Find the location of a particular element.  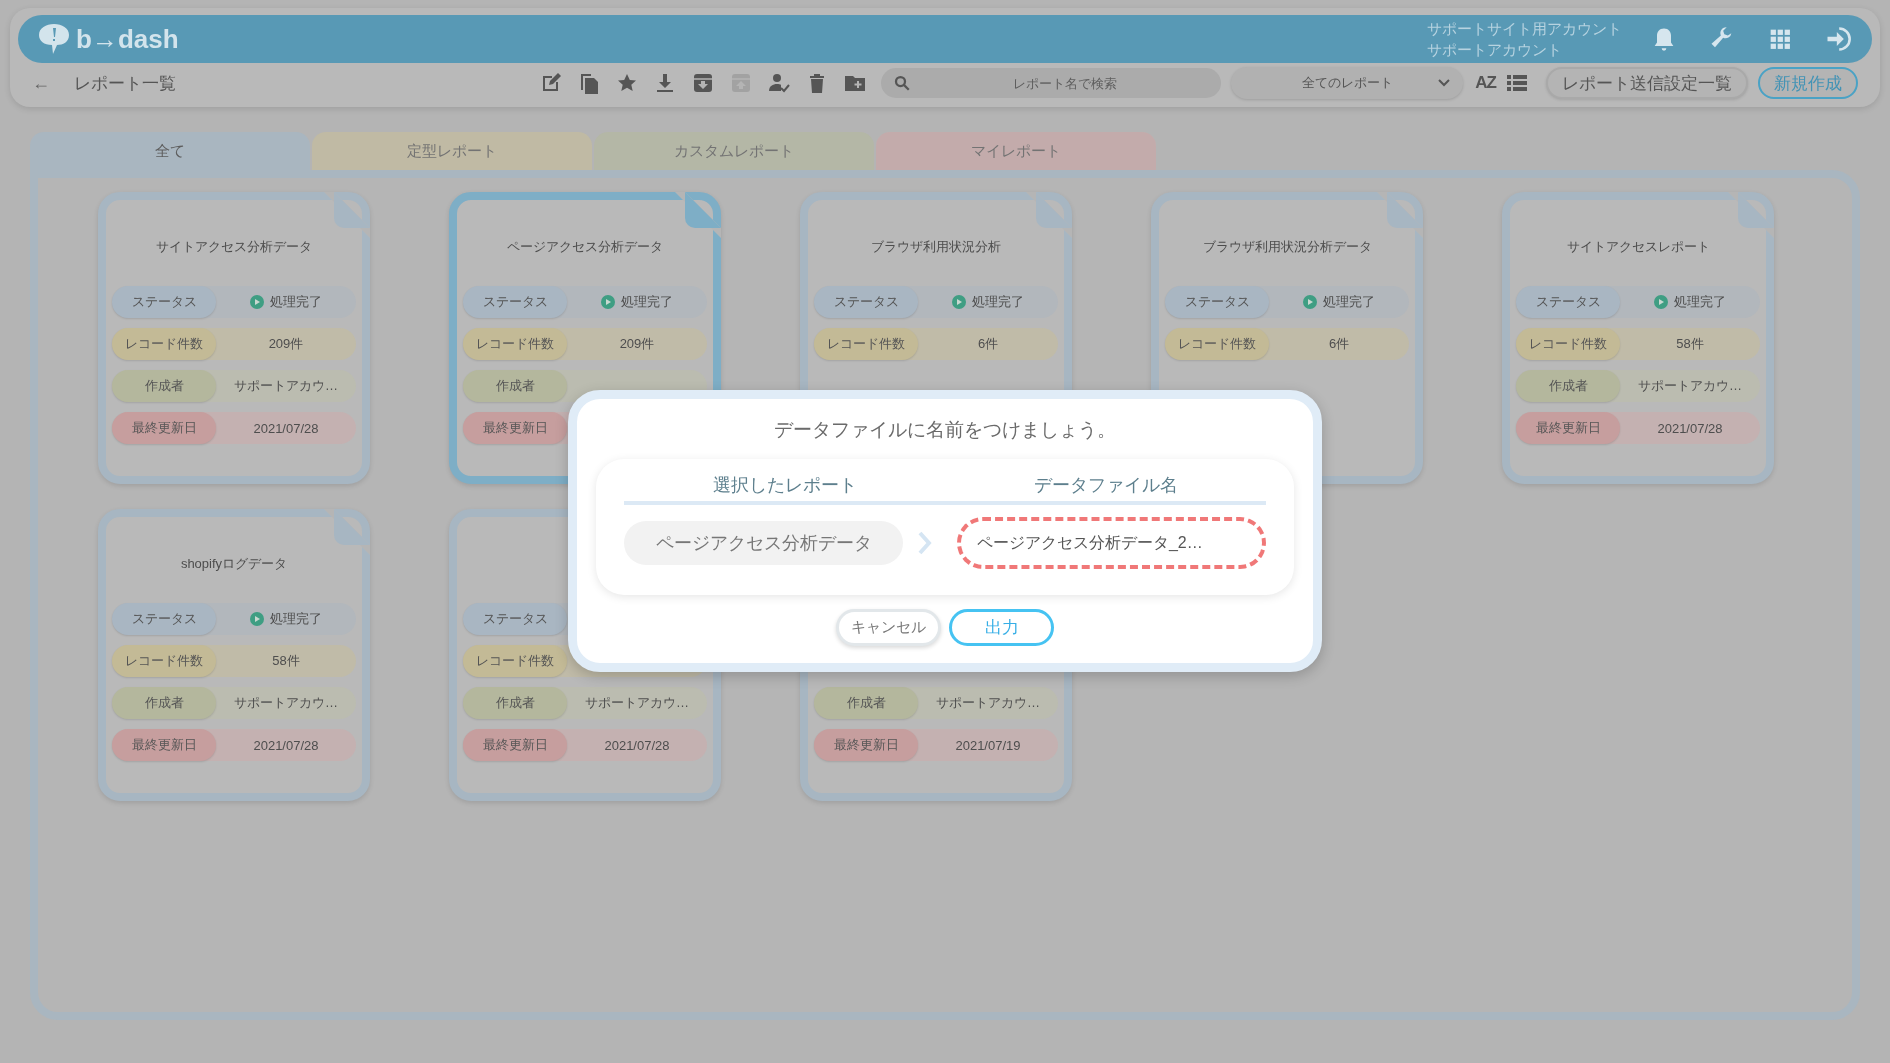

card-title: ブラウザ利用状況分析データ is located at coordinates (1287, 246).